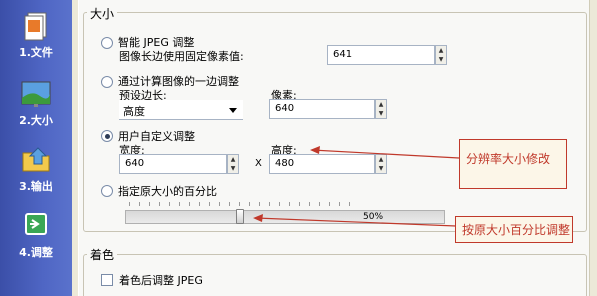  Describe the element at coordinates (381, 164) in the screenshot. I see `height-stepper: ▲ ▼` at that location.